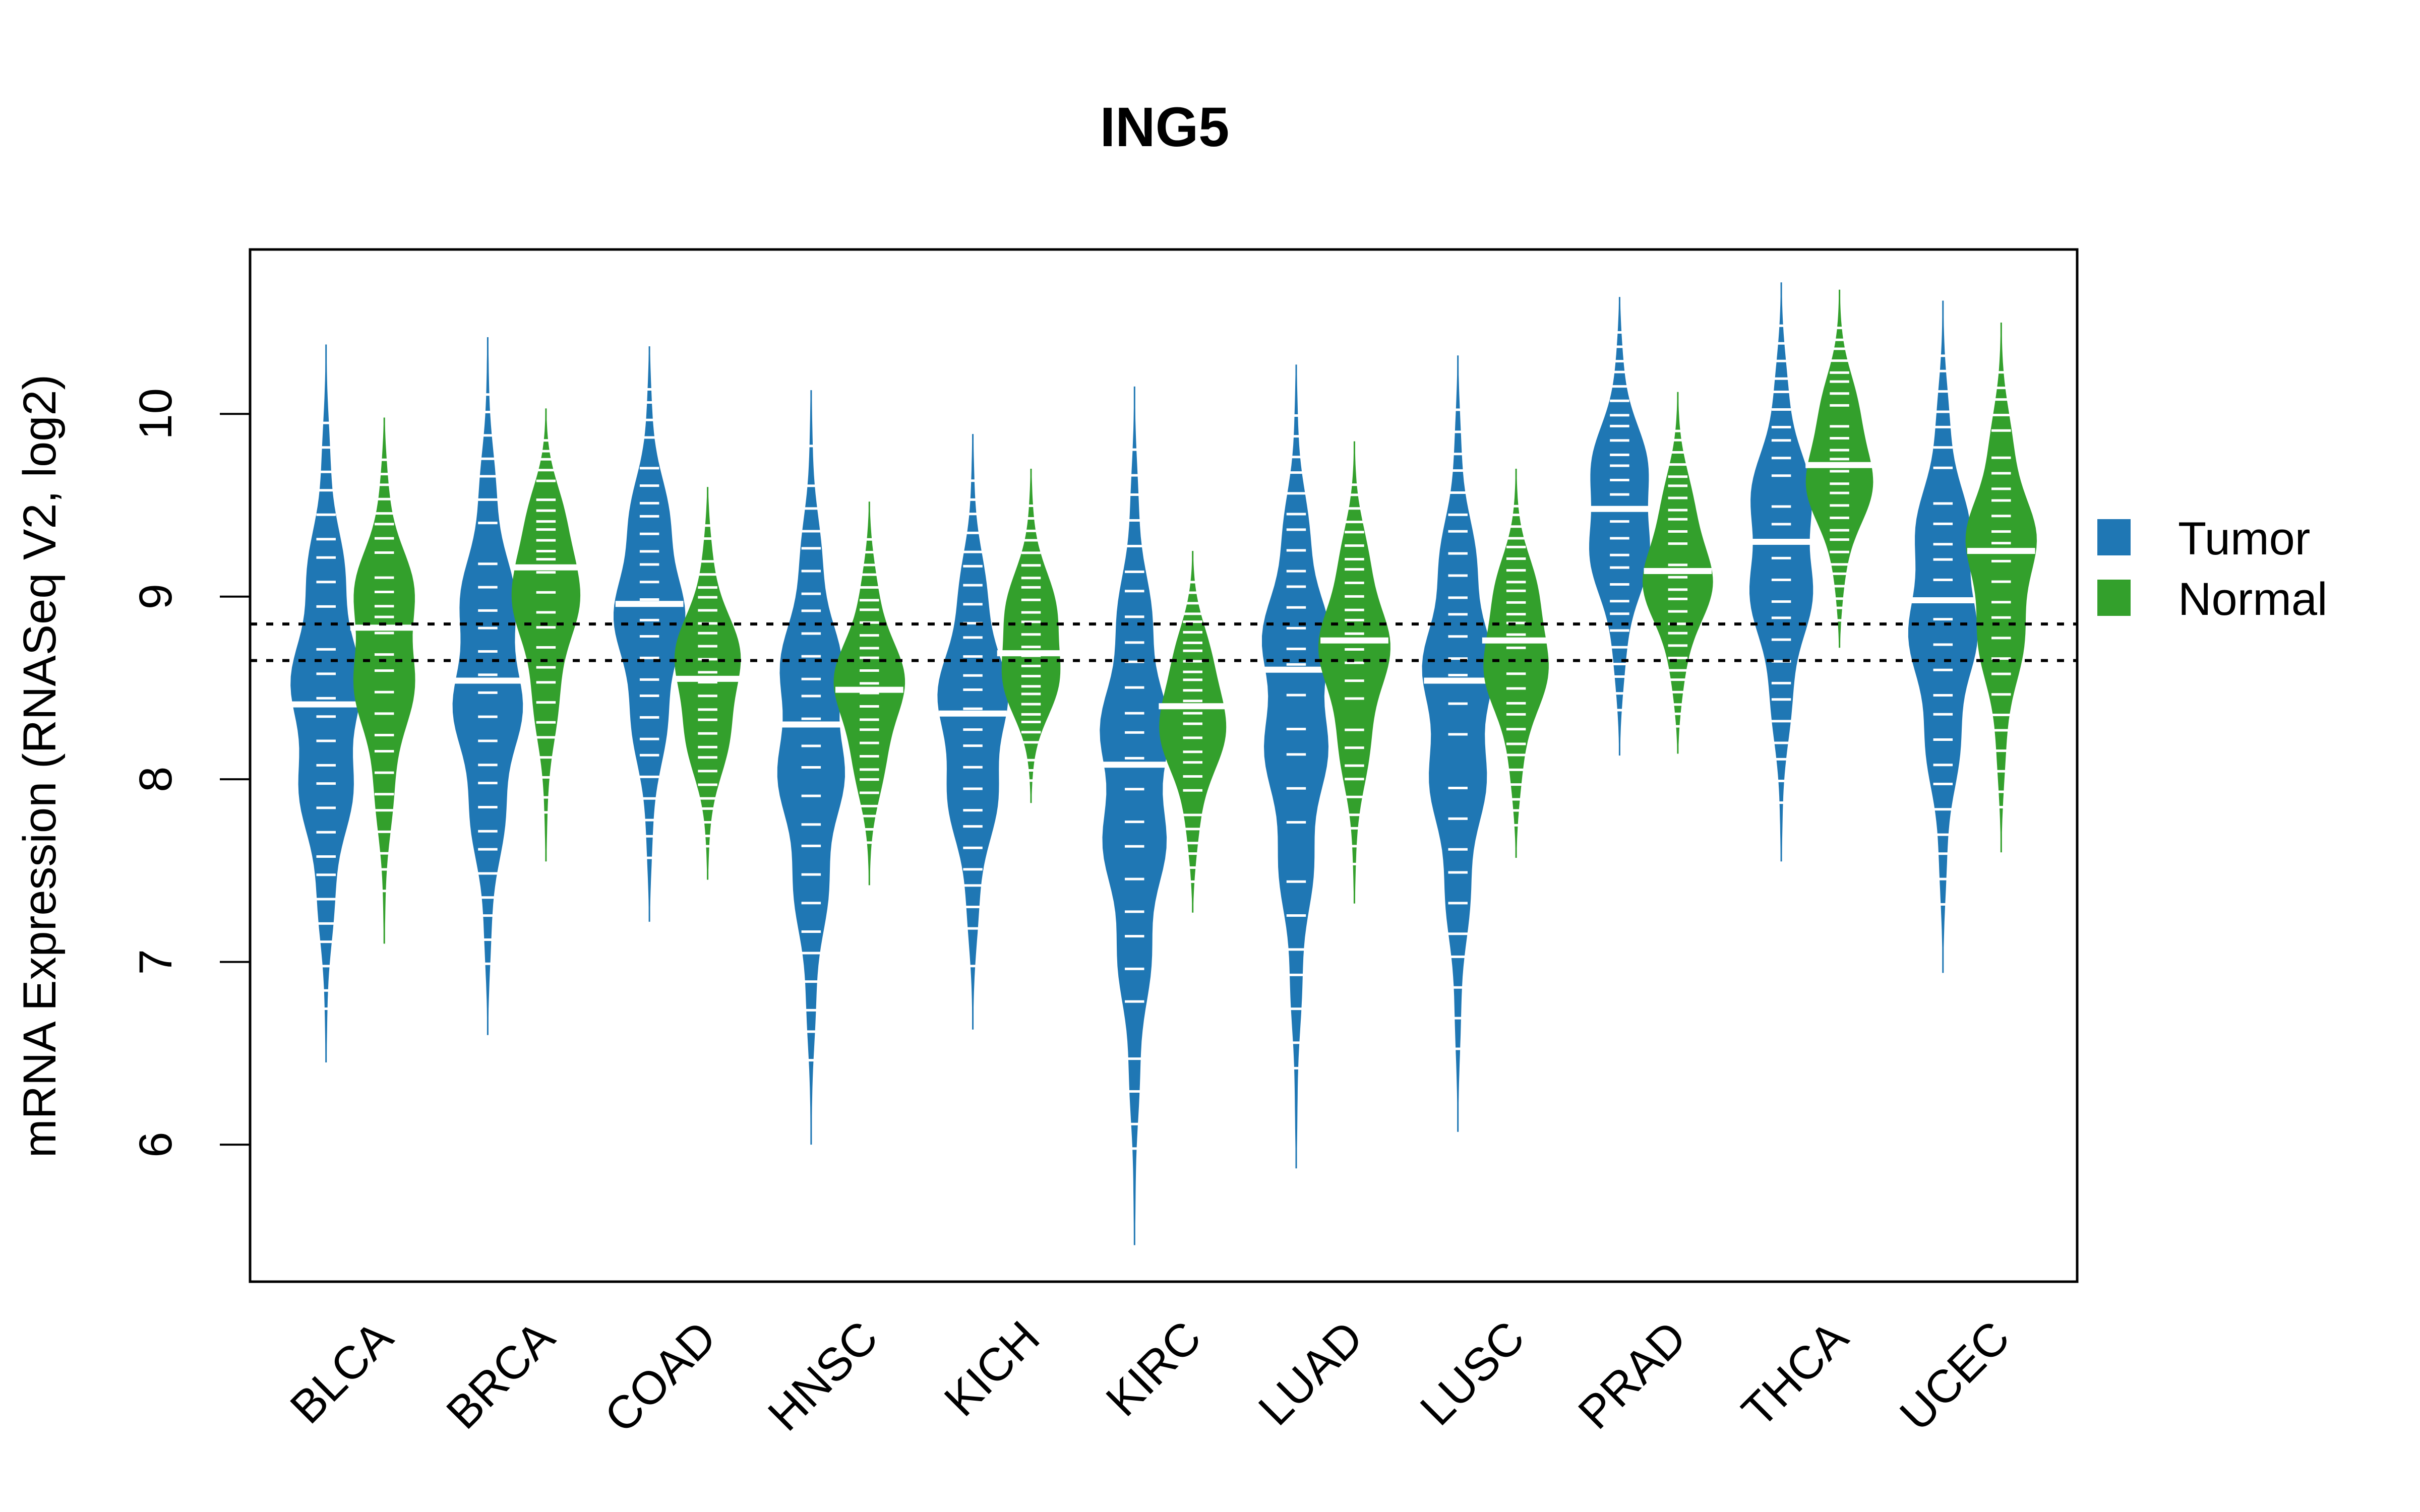  I want to click on bean-luad-tumor, so click(1296, 767).